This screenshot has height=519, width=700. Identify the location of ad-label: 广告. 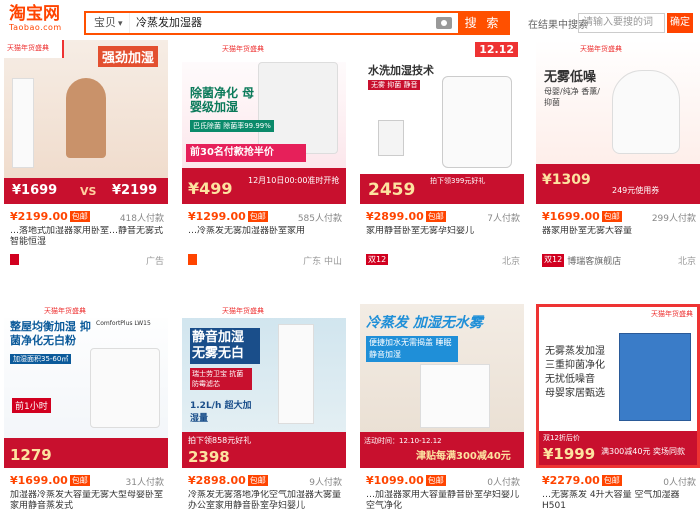
(154, 262).